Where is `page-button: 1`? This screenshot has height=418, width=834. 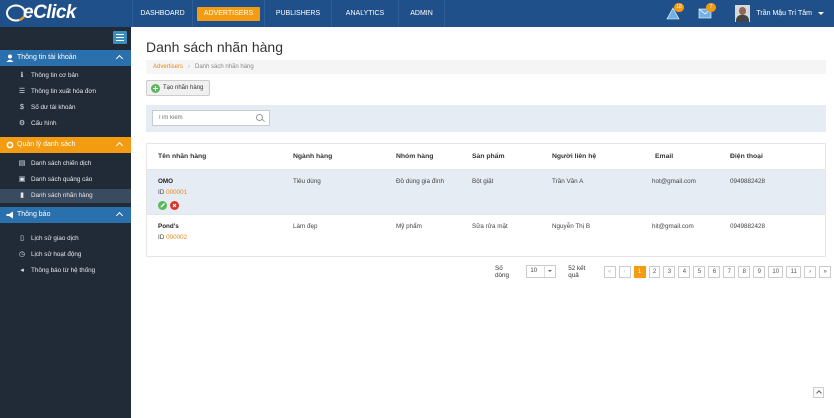
page-button: 1 is located at coordinates (639, 271).